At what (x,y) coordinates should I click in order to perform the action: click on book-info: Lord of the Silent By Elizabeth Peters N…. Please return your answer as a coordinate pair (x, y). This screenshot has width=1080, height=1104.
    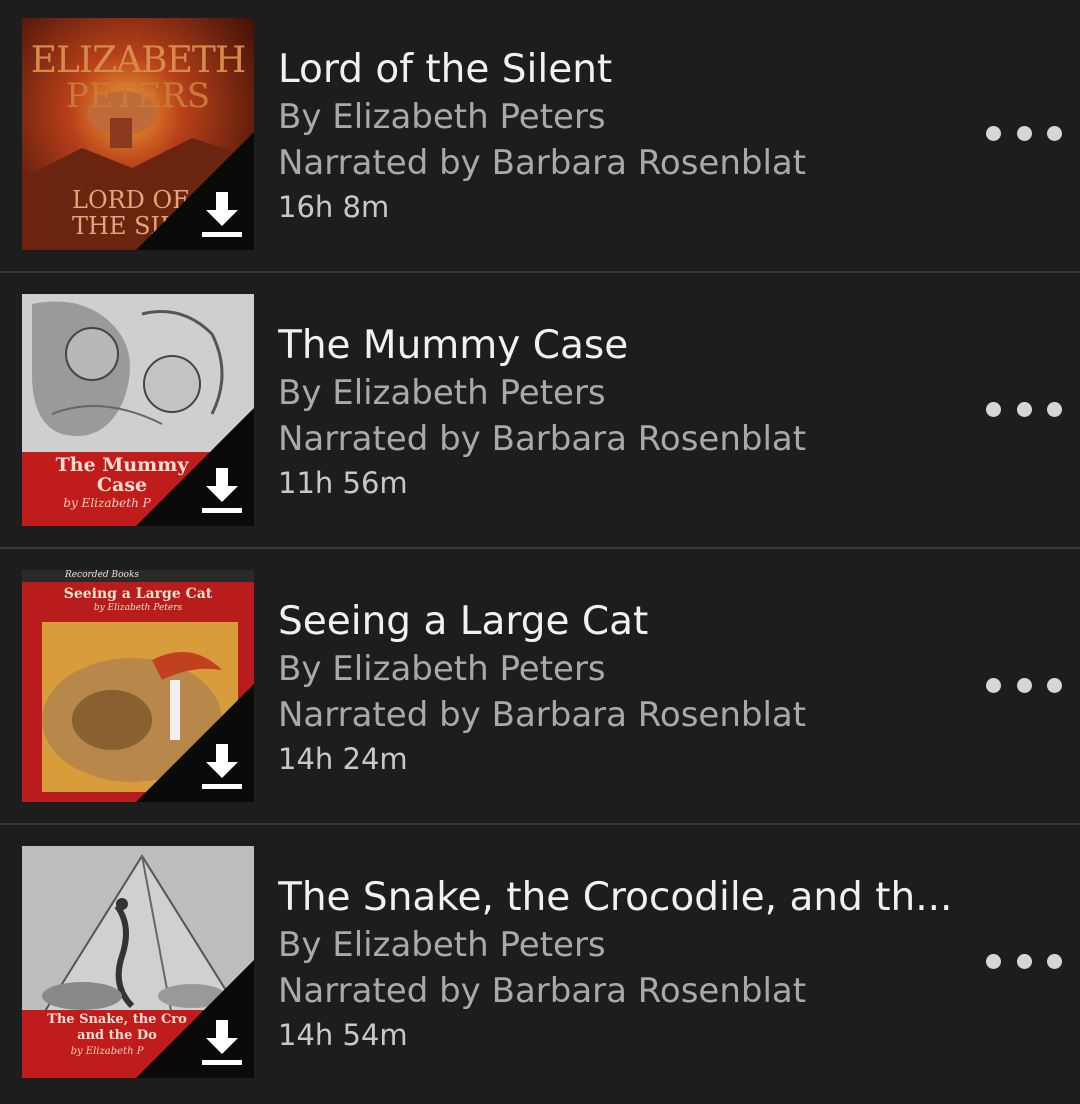
    Looking at the image, I should click on (628, 137).